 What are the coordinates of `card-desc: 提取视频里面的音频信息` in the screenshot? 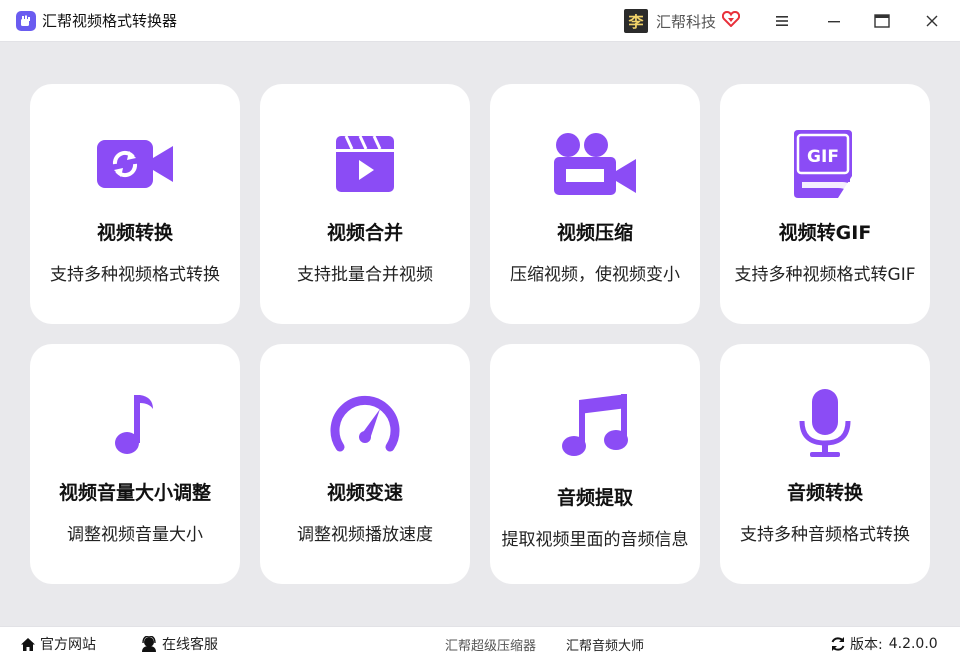 It's located at (595, 540).